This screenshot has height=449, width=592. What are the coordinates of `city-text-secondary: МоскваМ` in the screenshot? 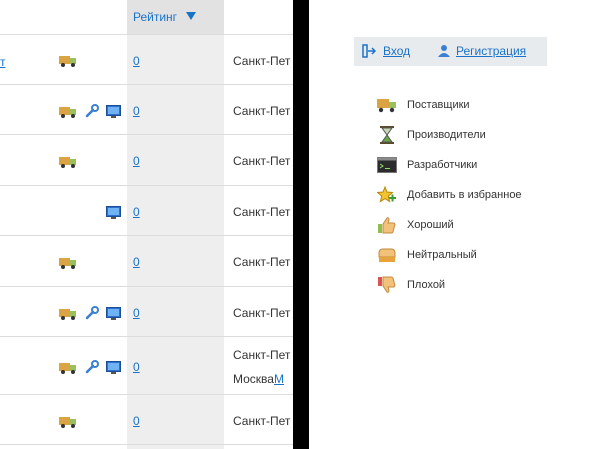 It's located at (258, 379).